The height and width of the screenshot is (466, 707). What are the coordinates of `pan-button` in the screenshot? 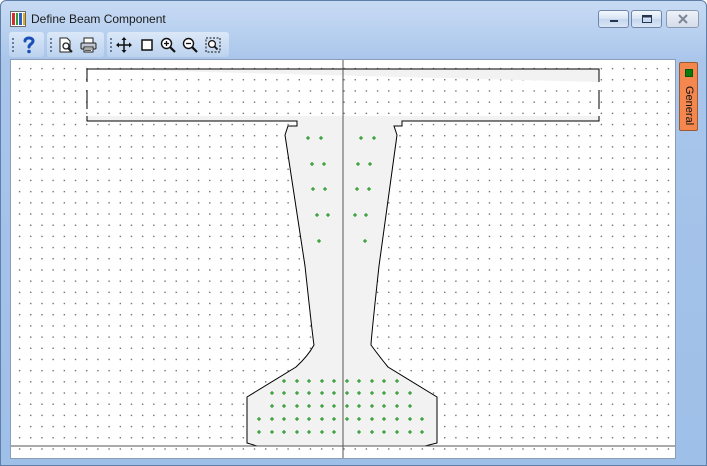 It's located at (124, 45).